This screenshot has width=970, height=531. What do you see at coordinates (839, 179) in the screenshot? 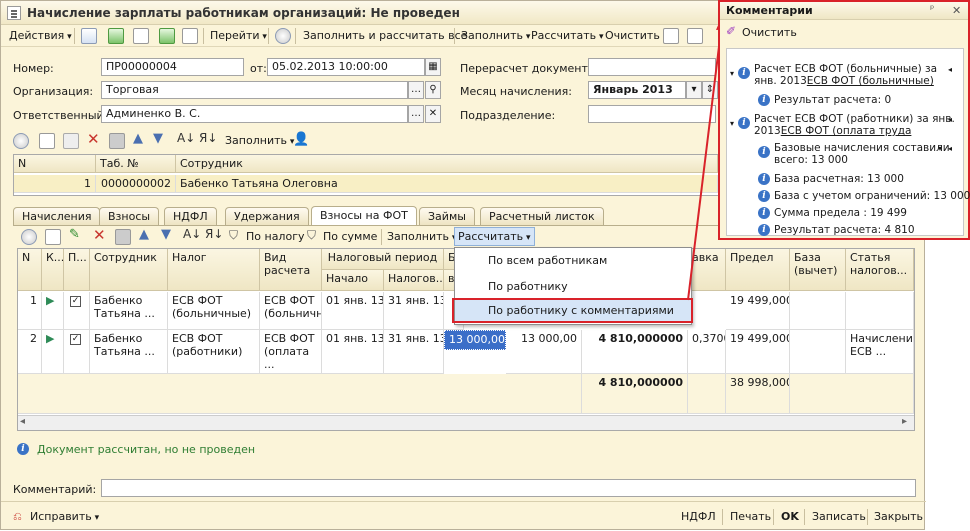
I see `comment-line: База расчетная: 13 000` at bounding box center [839, 179].